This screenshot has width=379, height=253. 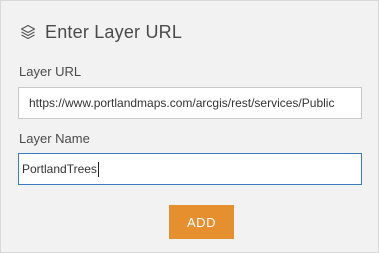 I want to click on panel-title: Enter Layer URL, so click(x=114, y=31).